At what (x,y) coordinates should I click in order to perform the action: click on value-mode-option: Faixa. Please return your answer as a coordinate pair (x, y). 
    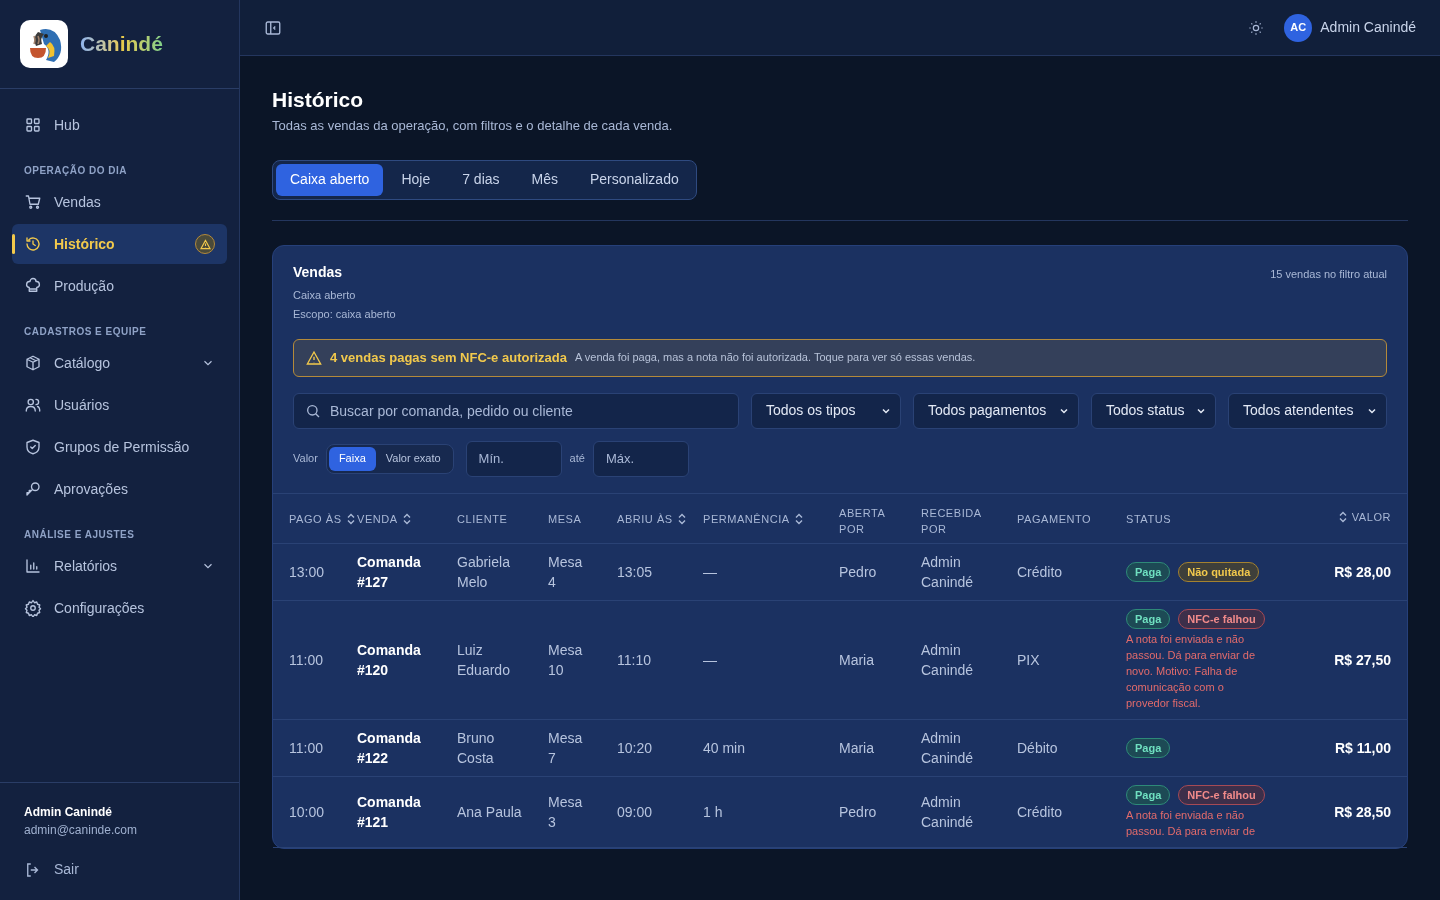
    Looking at the image, I should click on (352, 458).